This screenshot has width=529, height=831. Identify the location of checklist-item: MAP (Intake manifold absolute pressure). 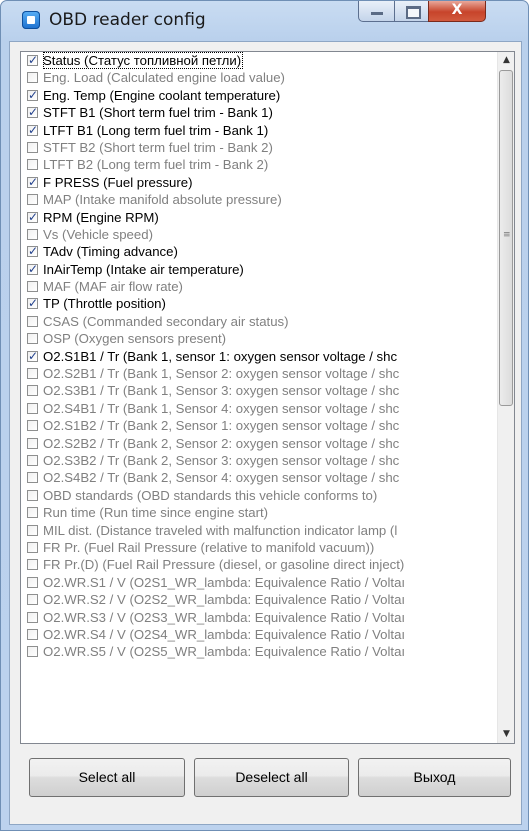
(258, 199).